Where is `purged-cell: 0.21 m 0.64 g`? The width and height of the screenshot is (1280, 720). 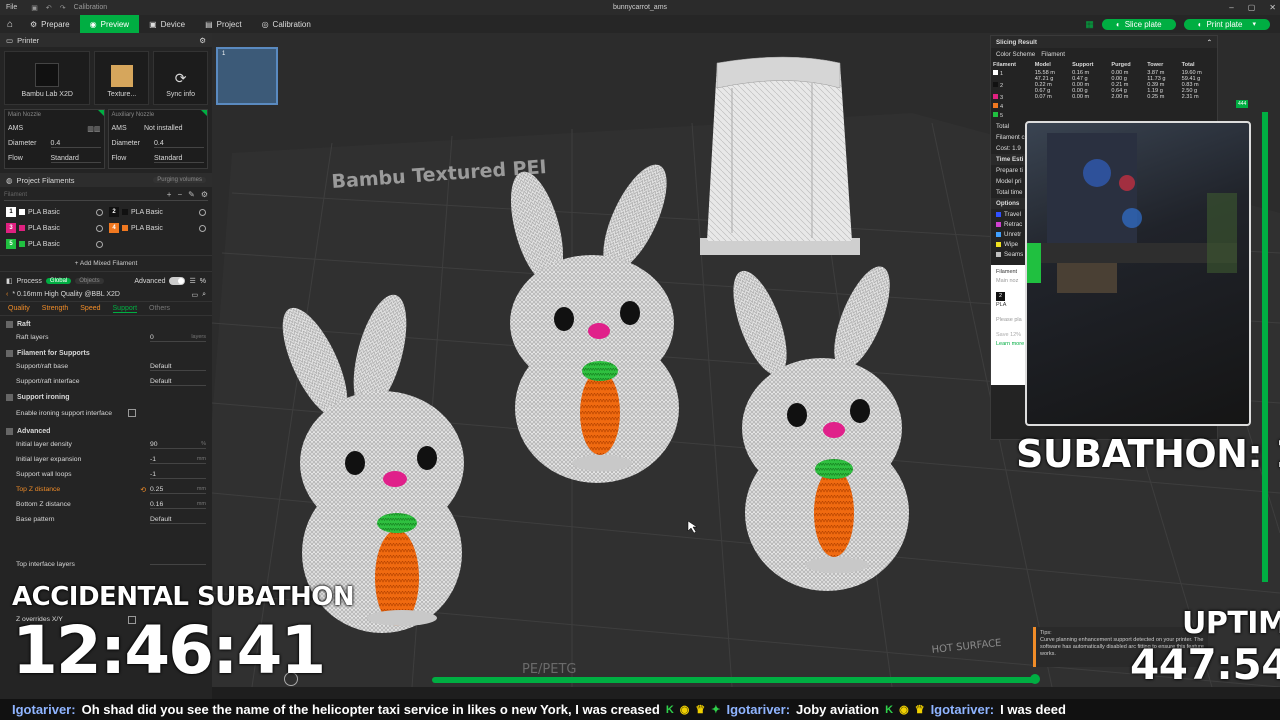 purged-cell: 0.21 m 0.64 g is located at coordinates (1127, 88).